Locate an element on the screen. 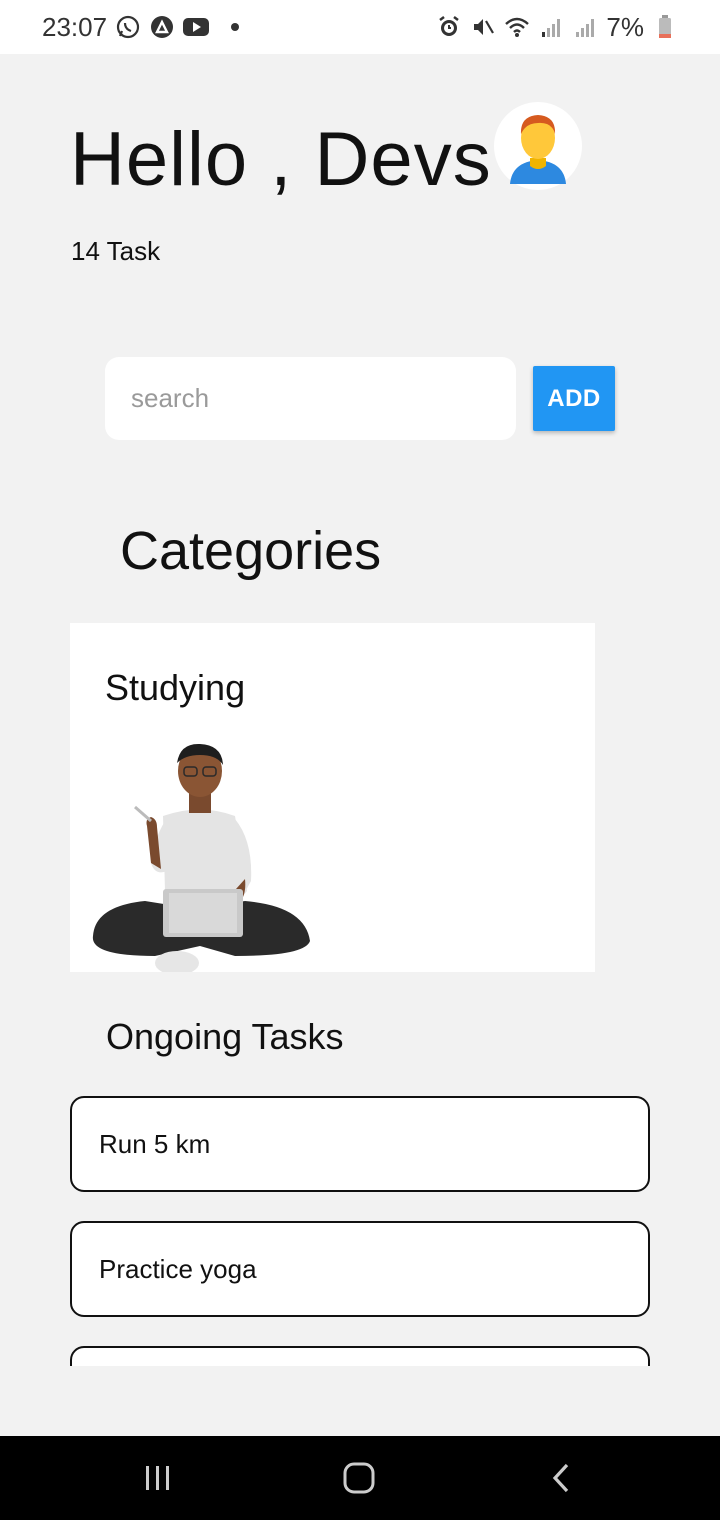  status-bar: 23:07 7% is located at coordinates (360, 27).